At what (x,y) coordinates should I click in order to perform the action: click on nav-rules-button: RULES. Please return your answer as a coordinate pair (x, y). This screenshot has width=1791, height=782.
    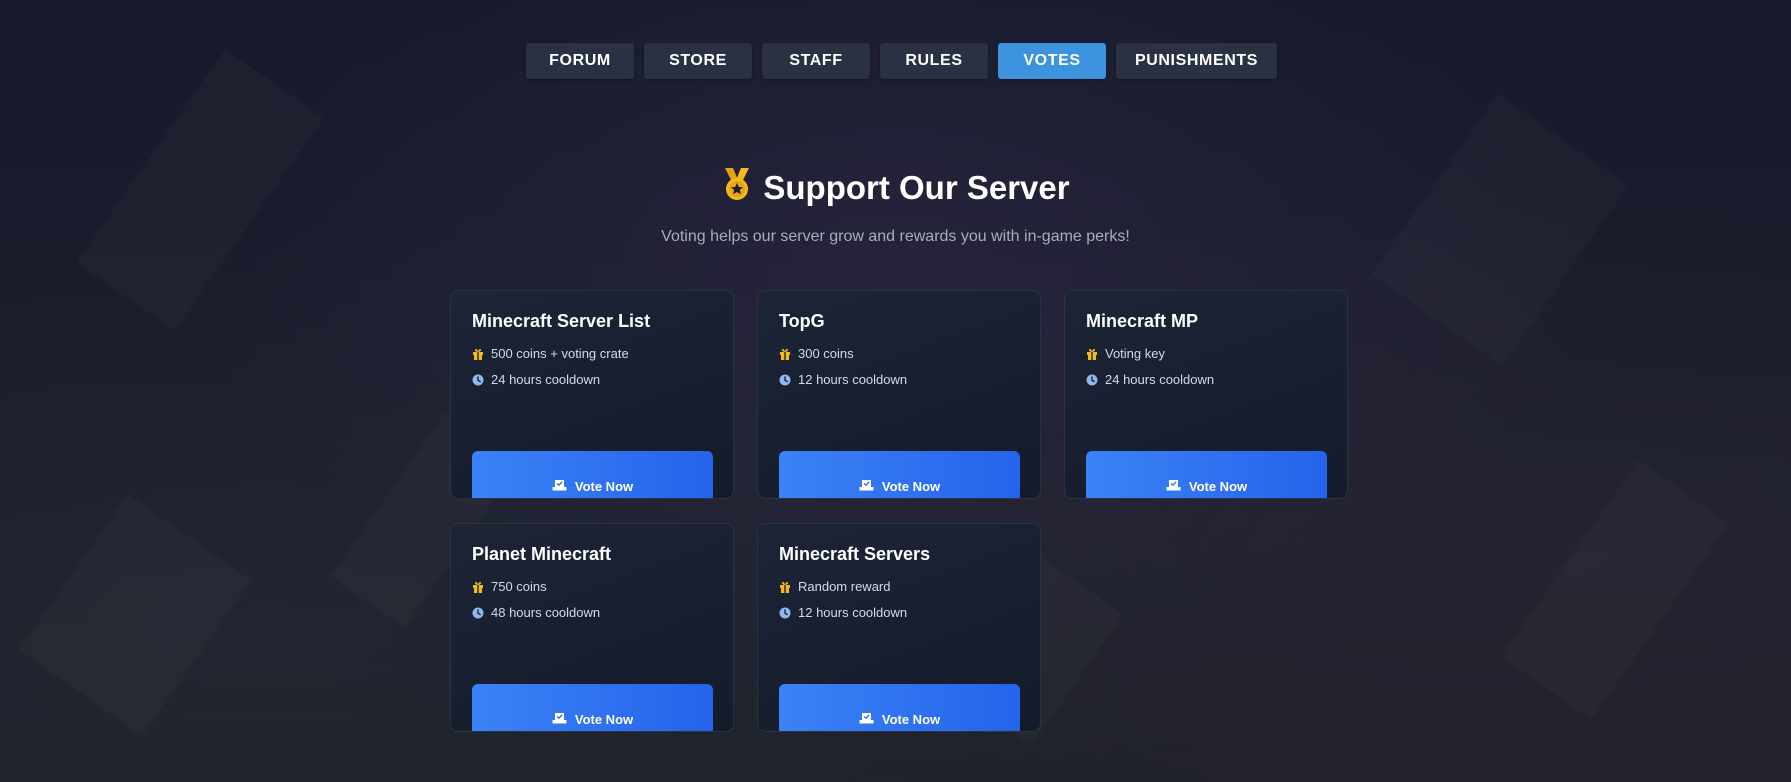
    Looking at the image, I should click on (934, 61).